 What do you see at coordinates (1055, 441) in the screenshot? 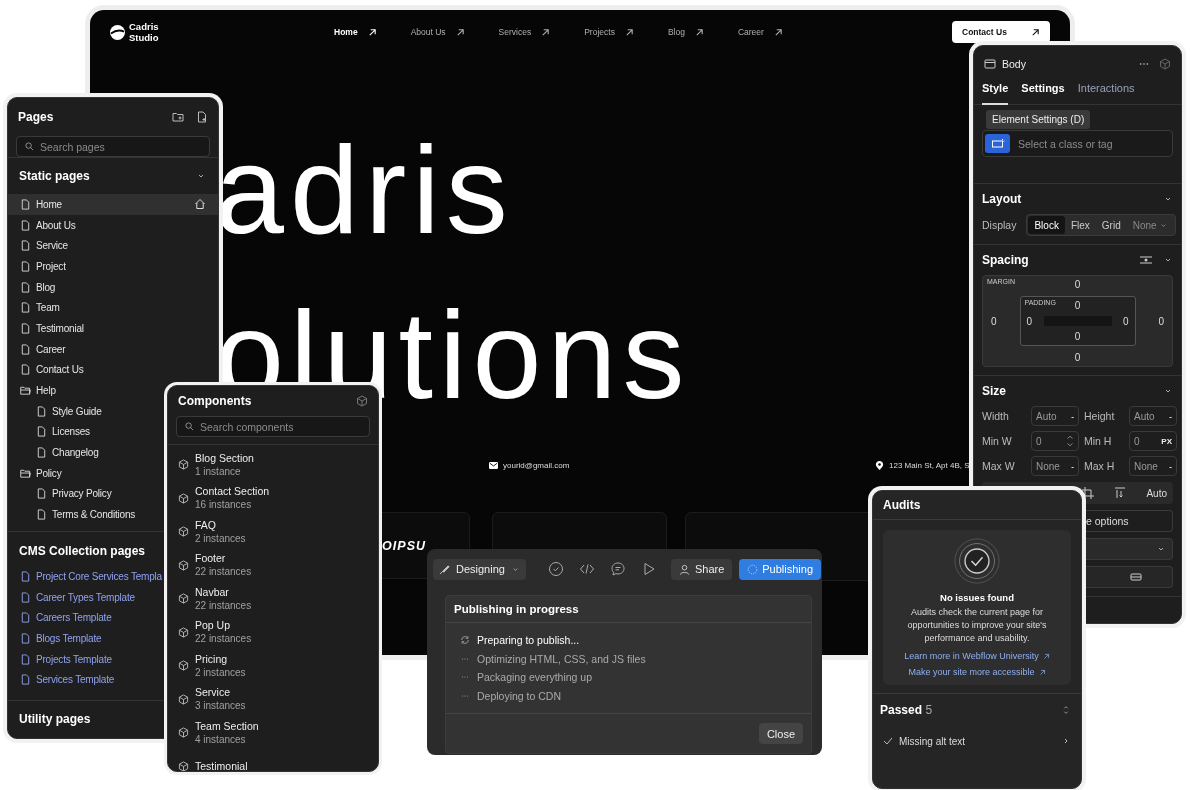
I see `size-field: 0` at bounding box center [1055, 441].